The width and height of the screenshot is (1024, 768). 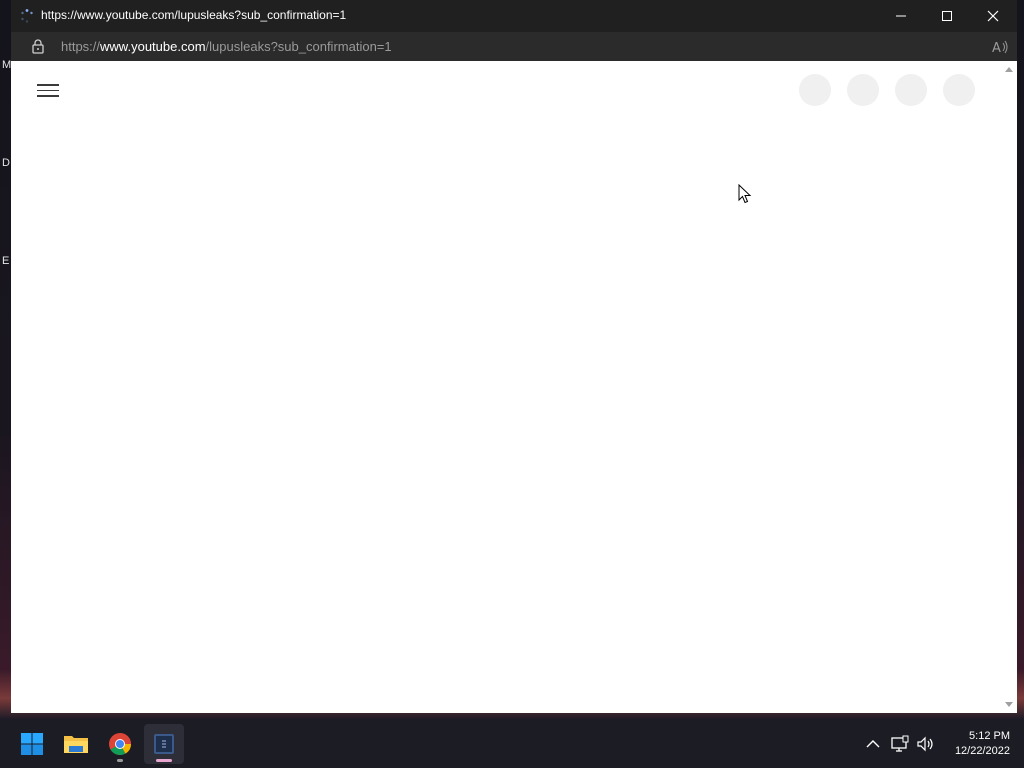 What do you see at coordinates (81, 46) in the screenshot?
I see `url-scheme: https://` at bounding box center [81, 46].